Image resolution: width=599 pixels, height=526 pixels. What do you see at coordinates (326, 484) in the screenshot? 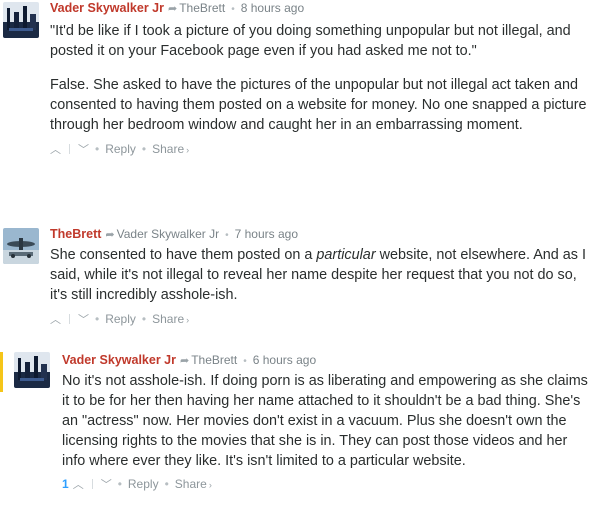
I see `comment-footer: 1 ︿ ﹀ • Reply • Share ›` at bounding box center [326, 484].